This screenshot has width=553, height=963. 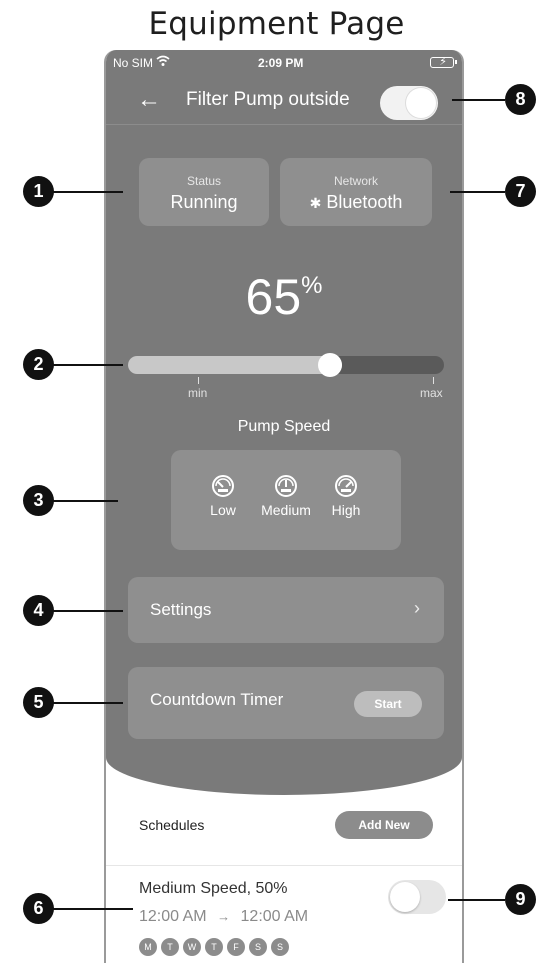 What do you see at coordinates (236, 947) in the screenshot?
I see `day-friday: F` at bounding box center [236, 947].